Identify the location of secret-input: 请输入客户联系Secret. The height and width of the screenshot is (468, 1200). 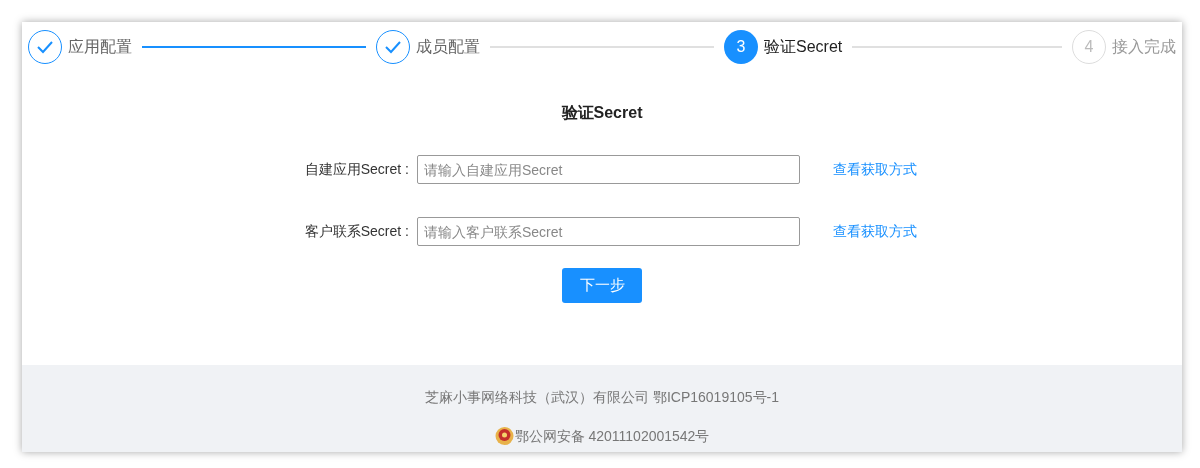
(608, 231).